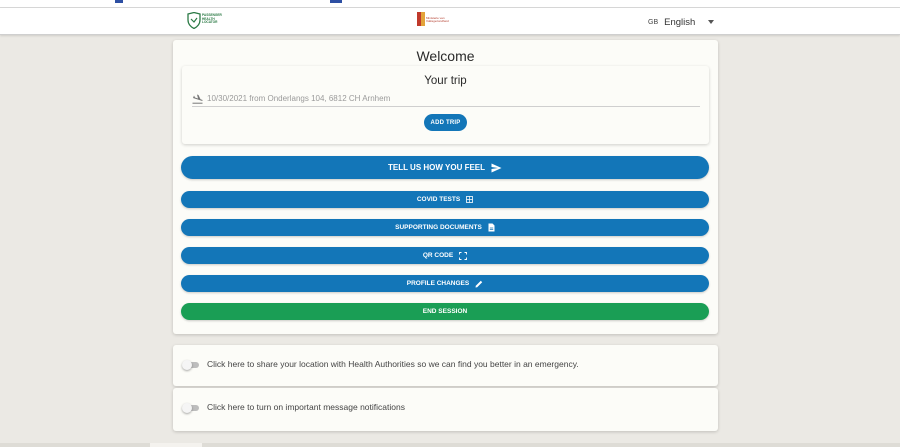  Describe the element at coordinates (421, 19) in the screenshot. I see `ministry-emblem-icon` at that location.